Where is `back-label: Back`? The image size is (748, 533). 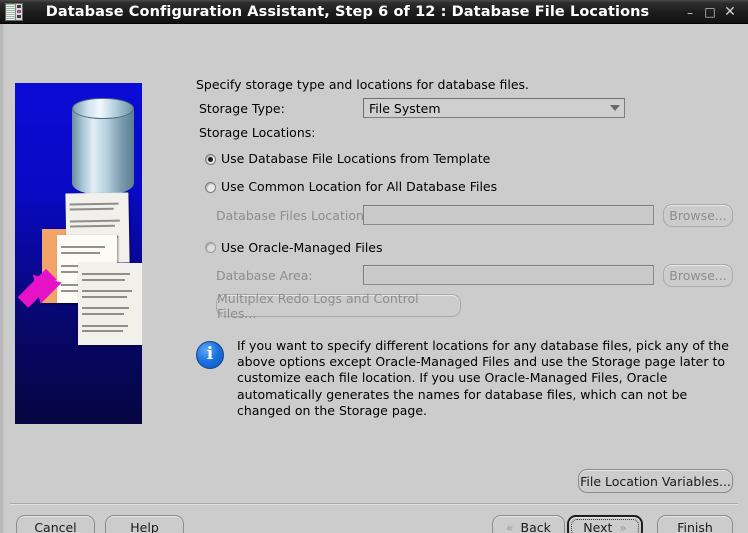 back-label: Back is located at coordinates (535, 526).